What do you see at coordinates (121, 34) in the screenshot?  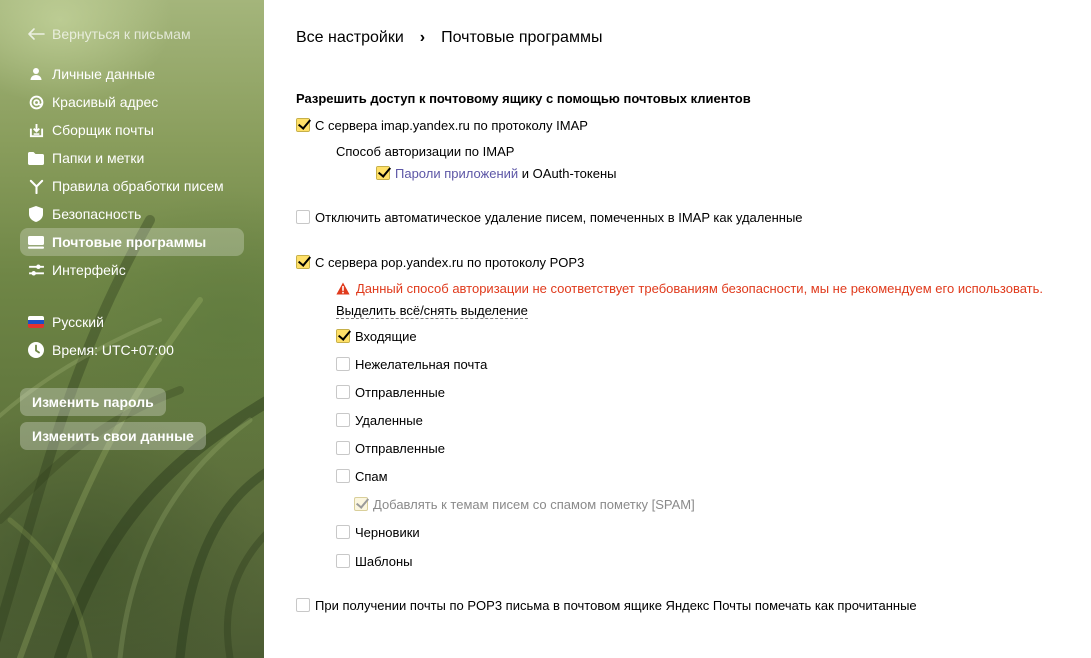 I see `back-link-label: Вернуться к письмам` at bounding box center [121, 34].